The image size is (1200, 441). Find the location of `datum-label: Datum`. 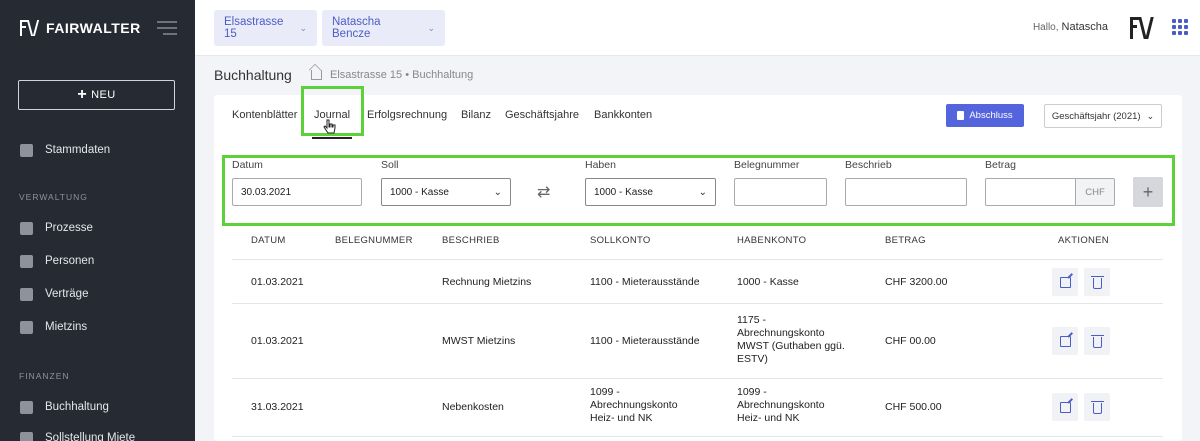

datum-label: Datum is located at coordinates (247, 165).